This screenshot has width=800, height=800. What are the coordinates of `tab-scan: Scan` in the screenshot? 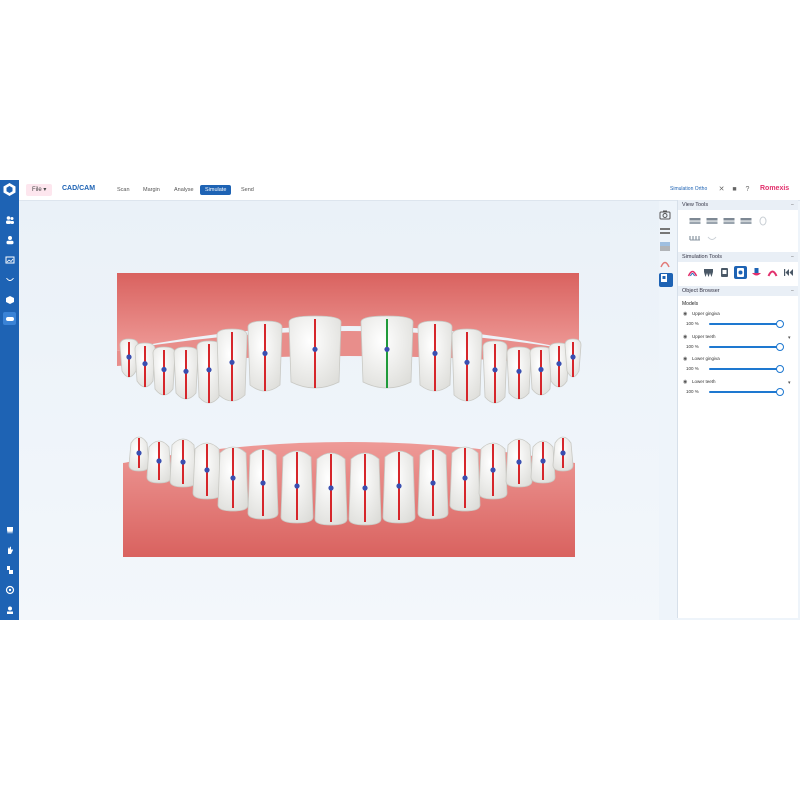 It's located at (123, 190).